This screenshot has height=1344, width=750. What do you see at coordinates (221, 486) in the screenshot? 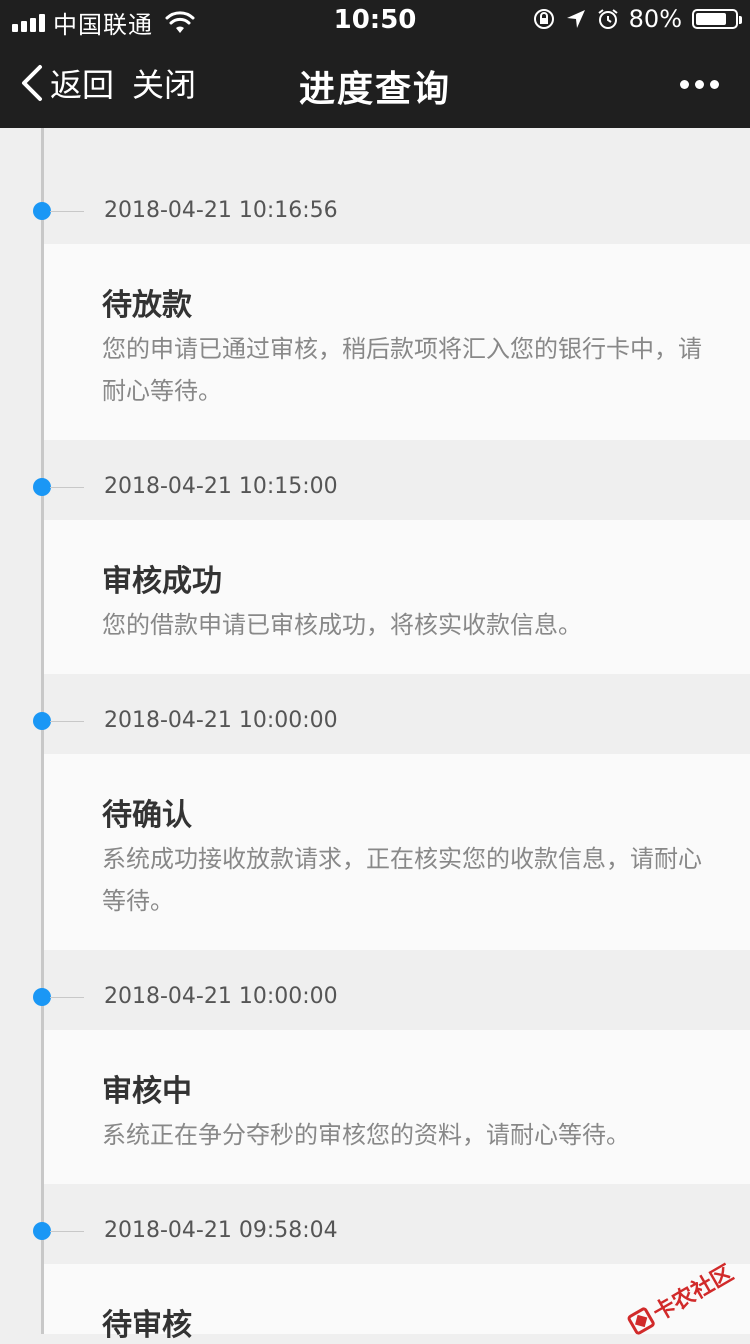
I see `entry-timestamp: 2018-04-21 10:15:00` at bounding box center [221, 486].